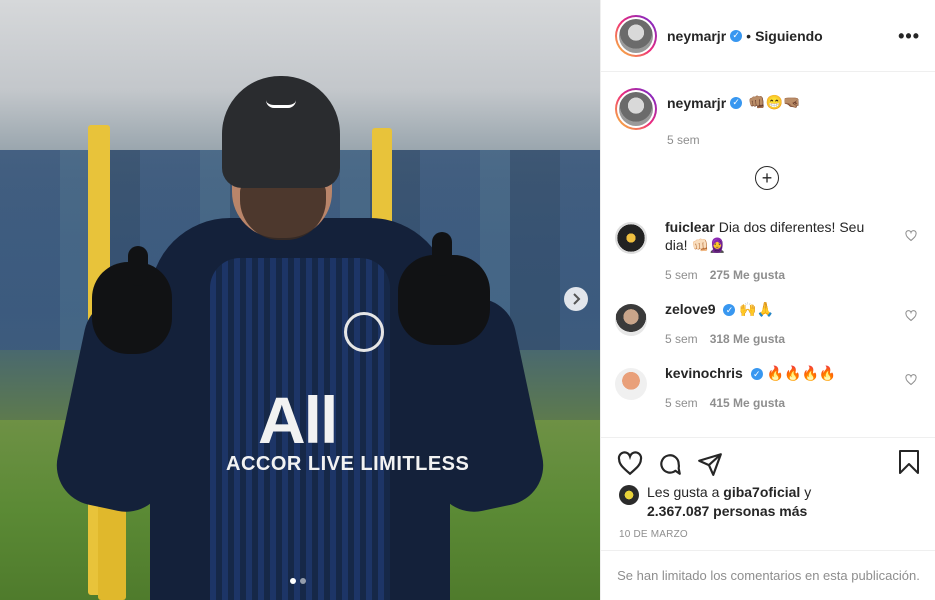  I want to click on caption-text: 👊🏽😁🤜🏽, so click(774, 102).